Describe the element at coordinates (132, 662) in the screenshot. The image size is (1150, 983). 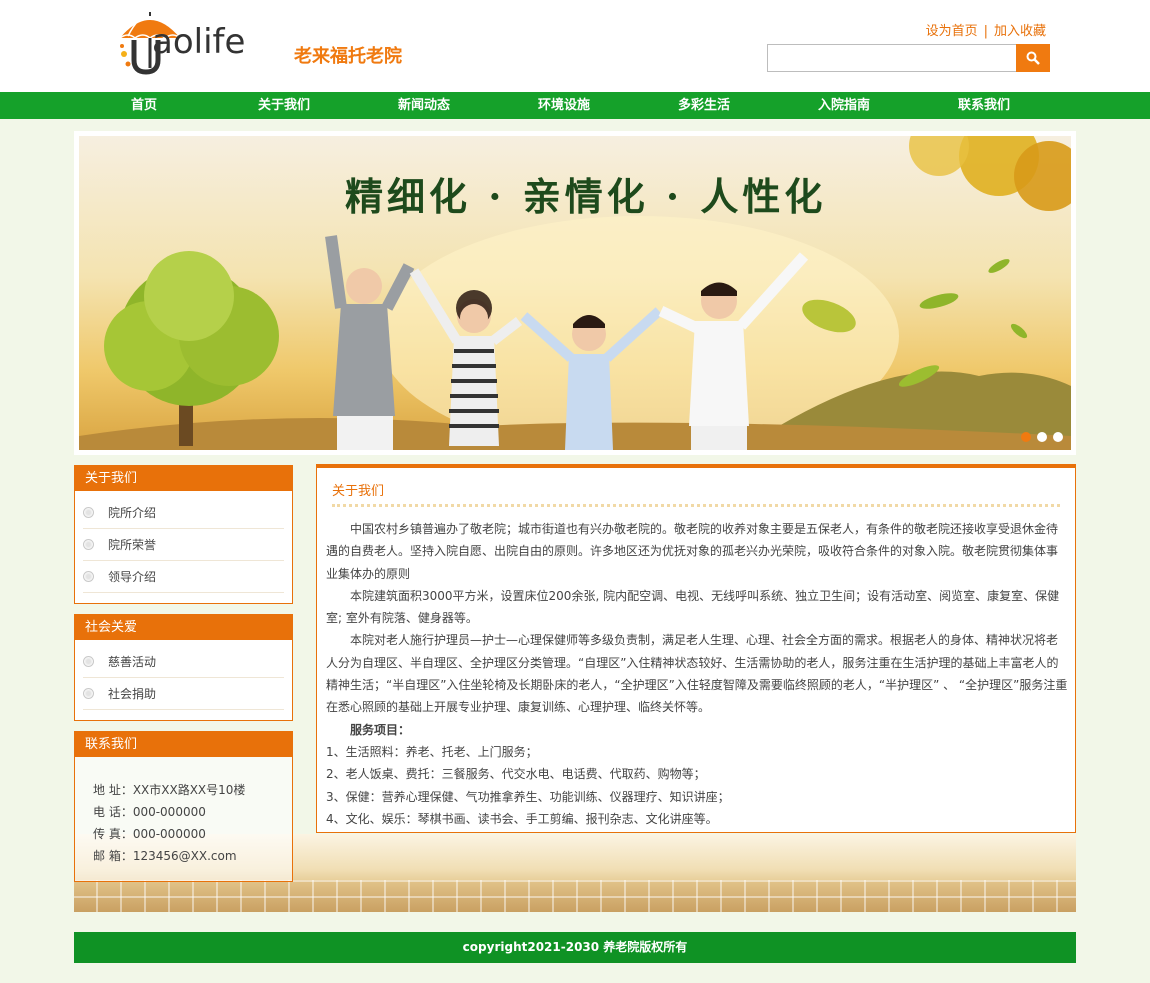
I see `sidebar-item-label: 慈善活动` at that location.